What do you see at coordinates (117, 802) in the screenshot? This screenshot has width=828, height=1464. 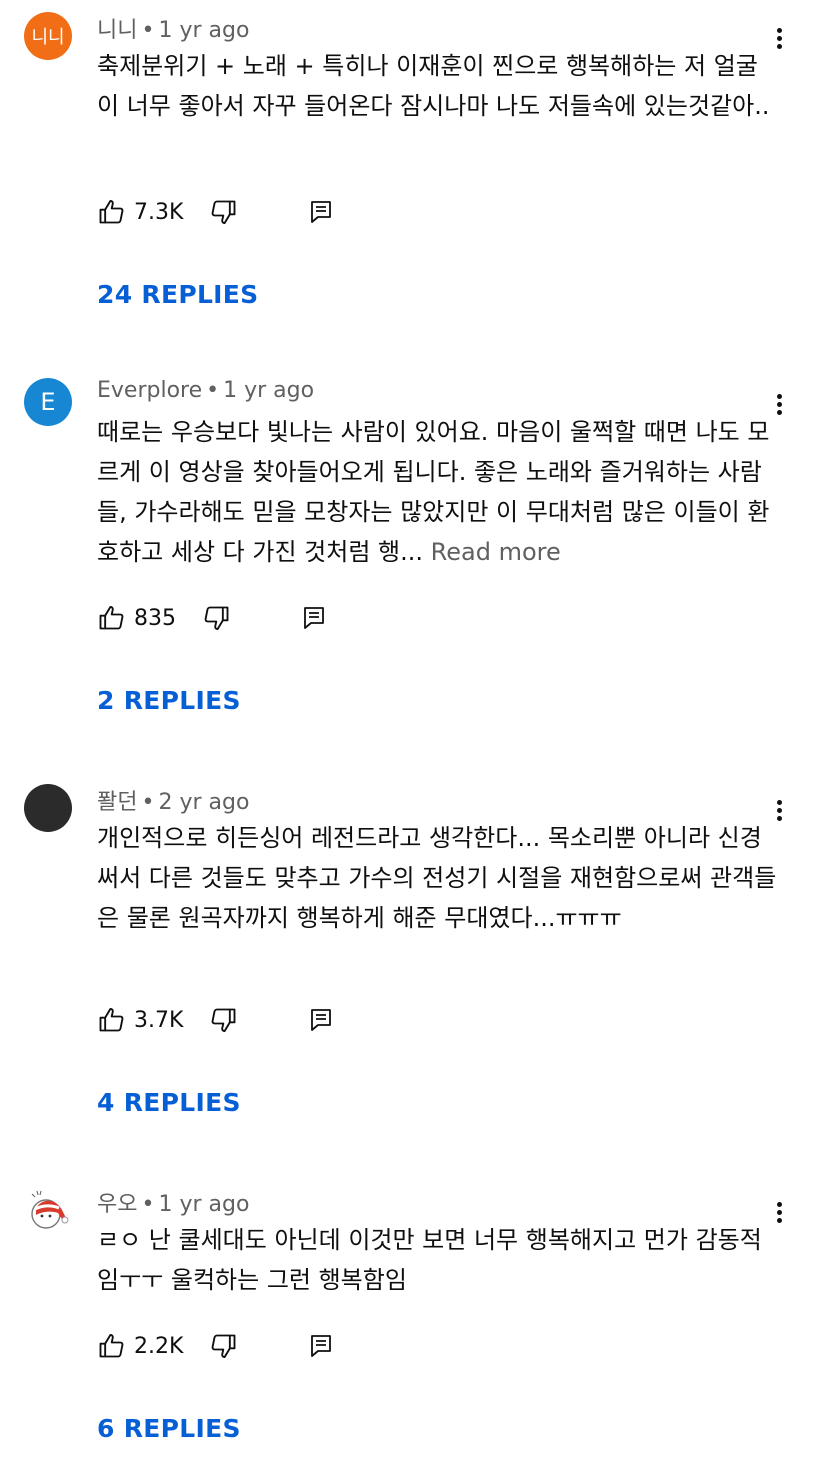 I see `author-name: 퐐던` at bounding box center [117, 802].